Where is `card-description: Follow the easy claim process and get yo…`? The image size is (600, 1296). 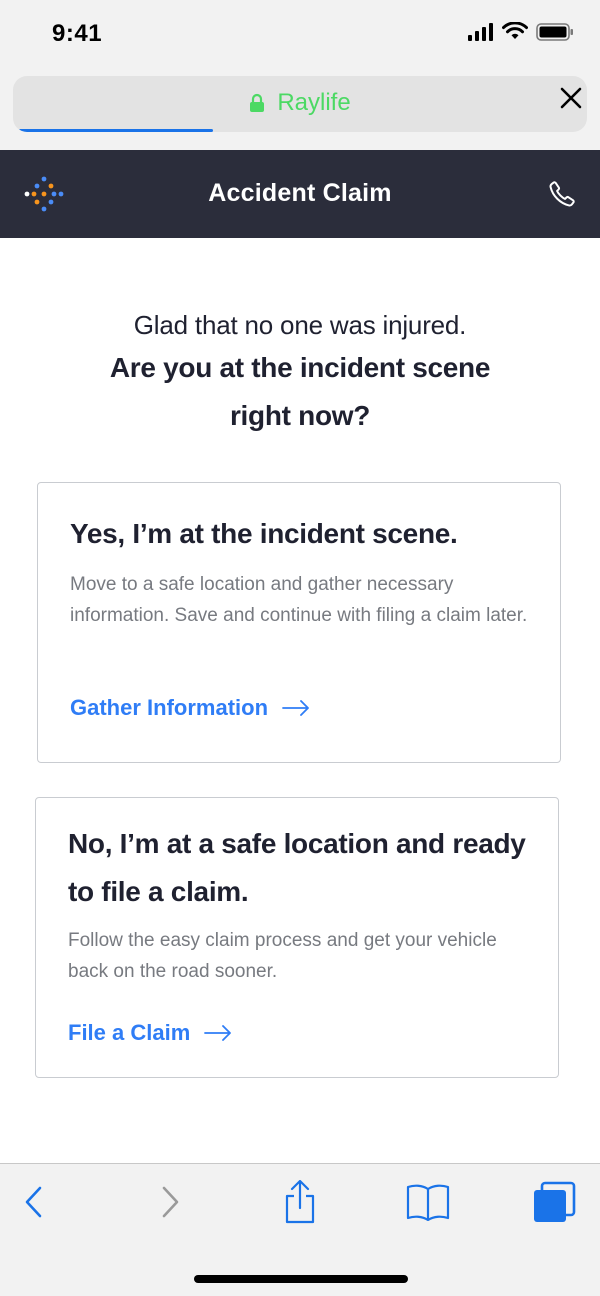
card-description: Follow the easy claim process and get yo… is located at coordinates (282, 956).